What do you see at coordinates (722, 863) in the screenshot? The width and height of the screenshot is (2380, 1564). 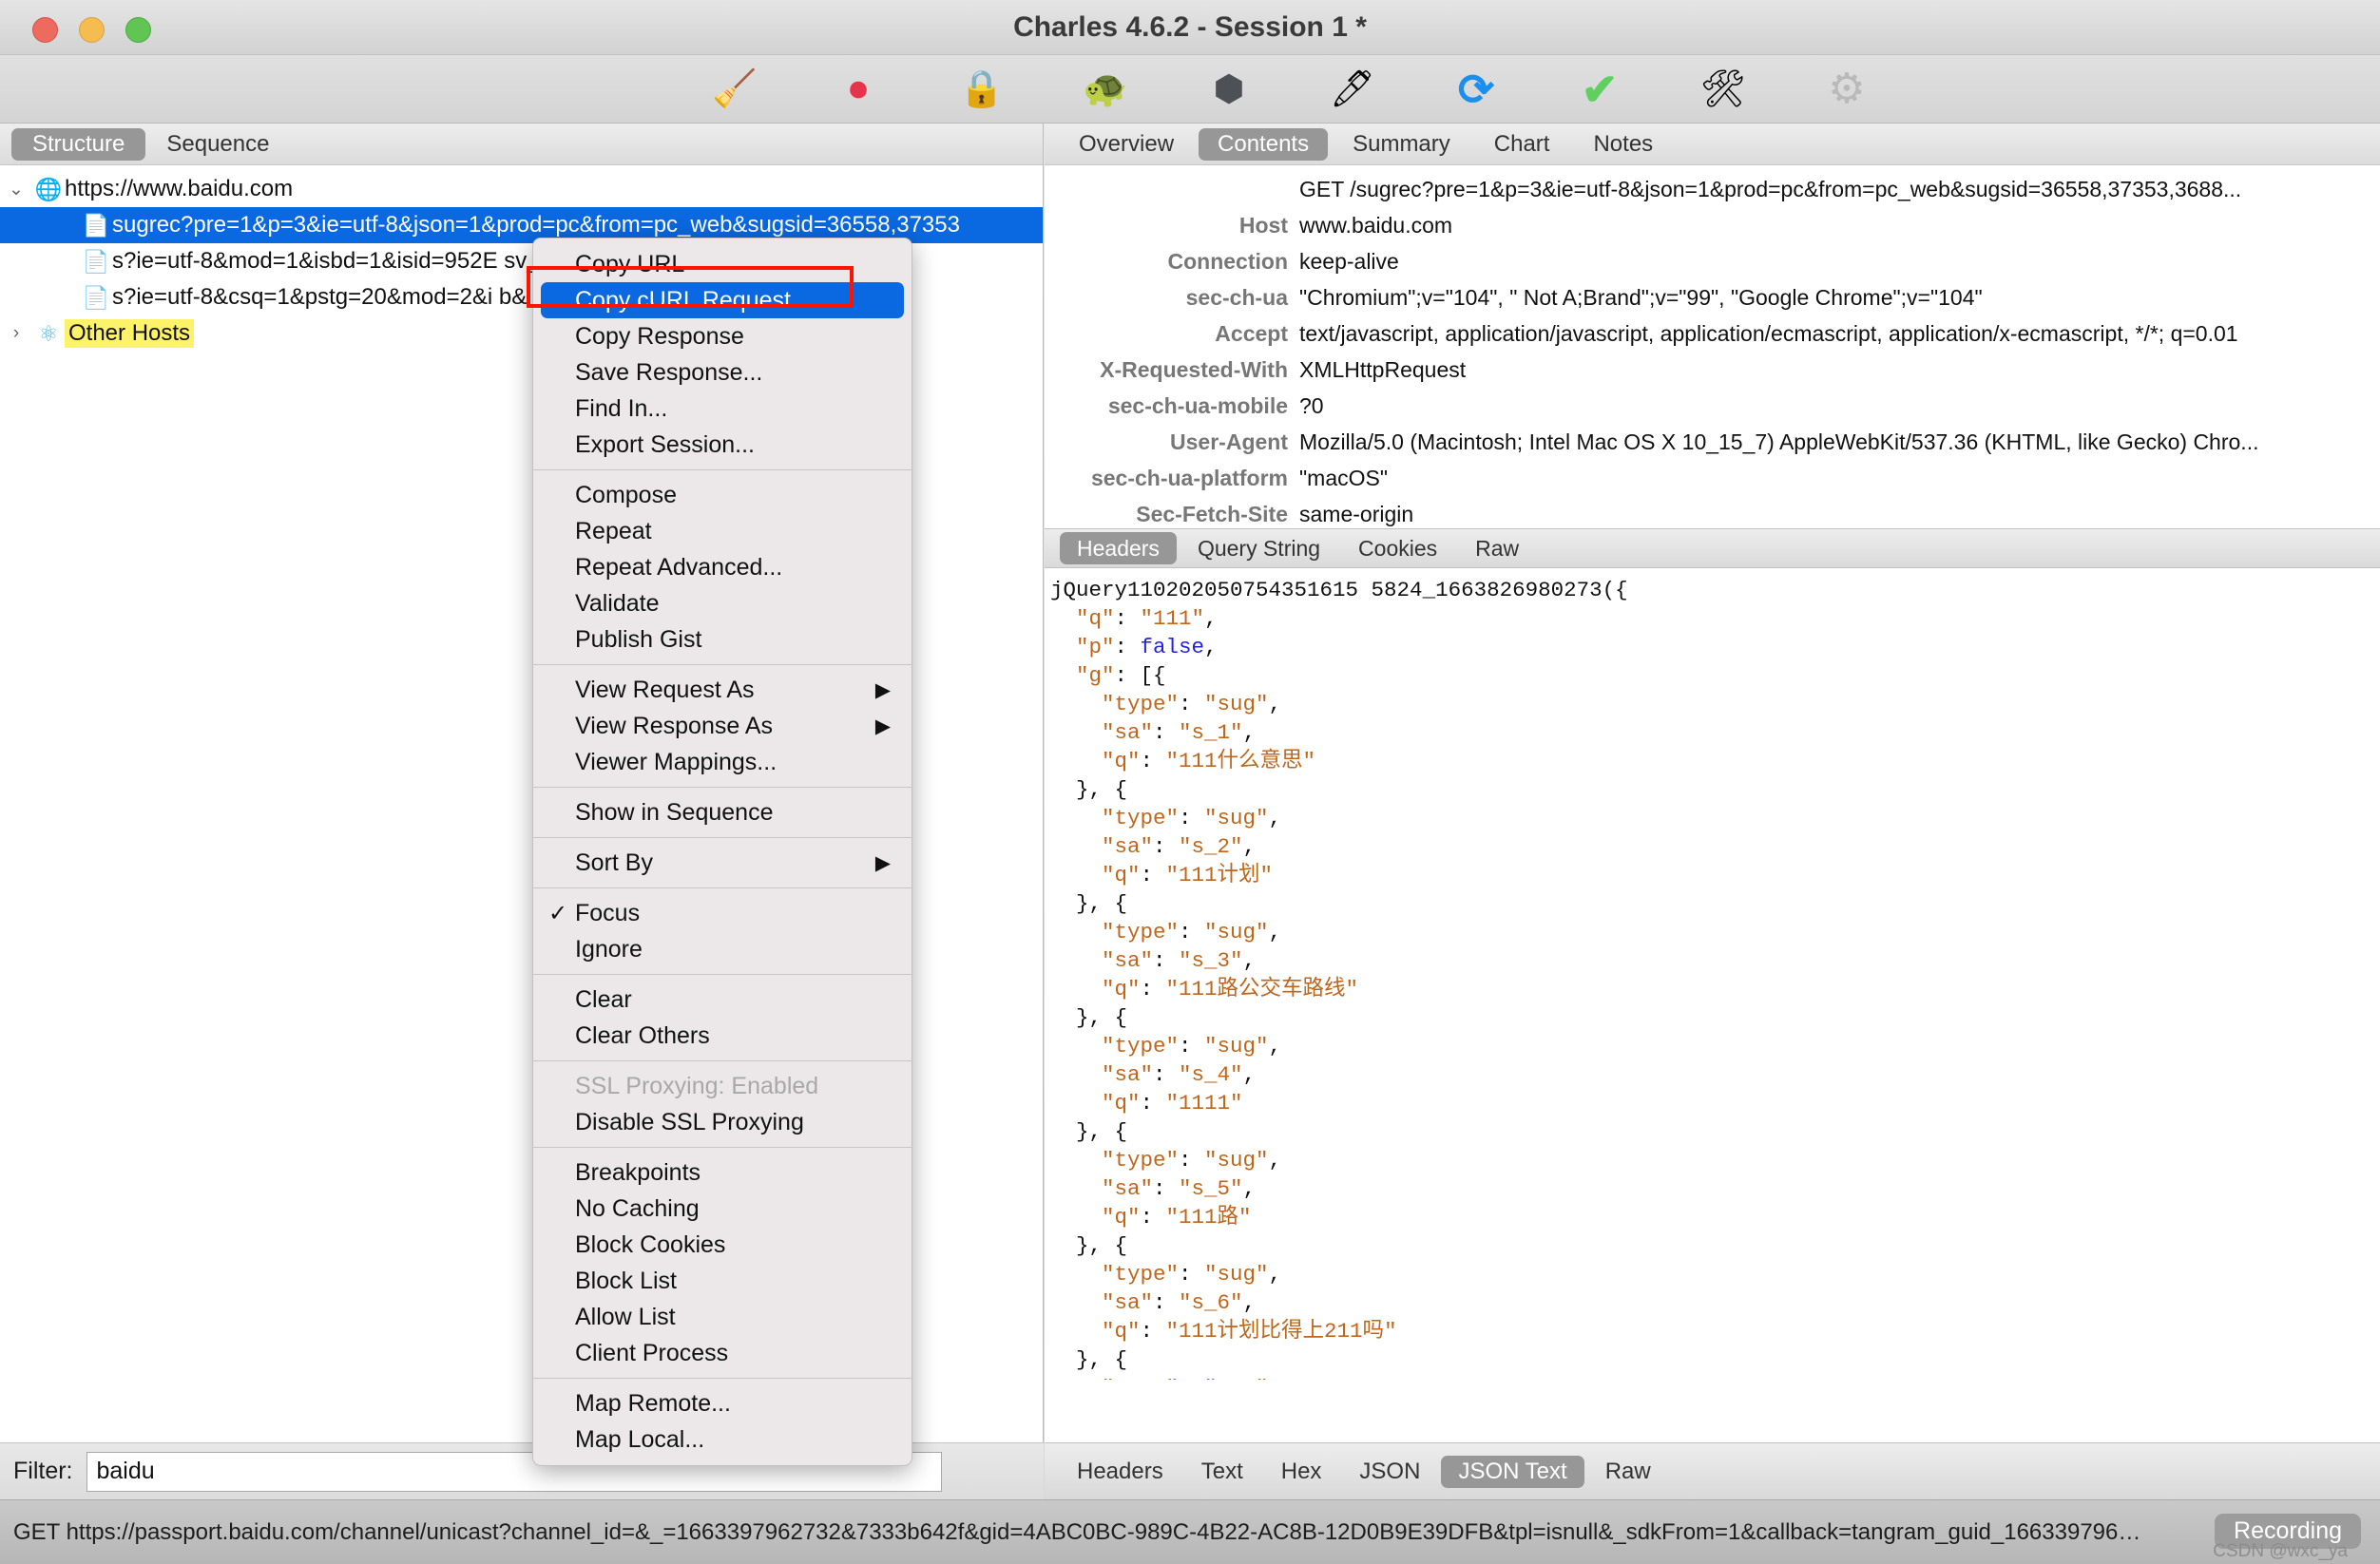 I see `menu-item-sort-by: Sort By ▶` at bounding box center [722, 863].